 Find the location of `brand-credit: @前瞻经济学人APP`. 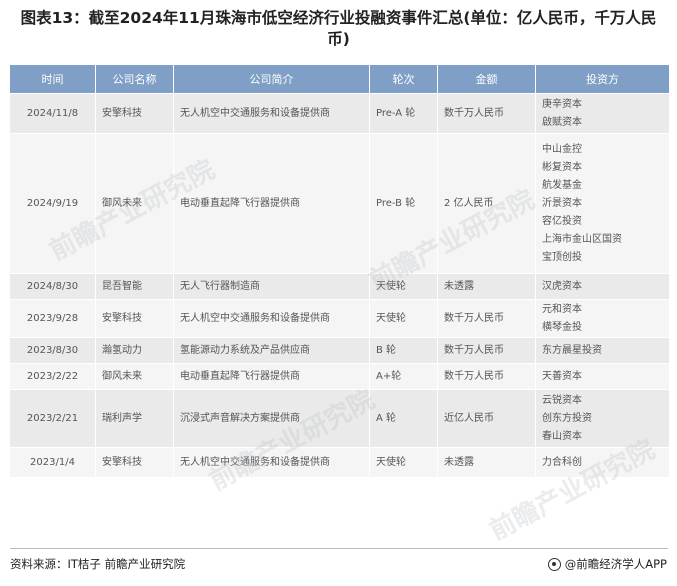

brand-credit: @前瞻经济学人APP is located at coordinates (607, 564).